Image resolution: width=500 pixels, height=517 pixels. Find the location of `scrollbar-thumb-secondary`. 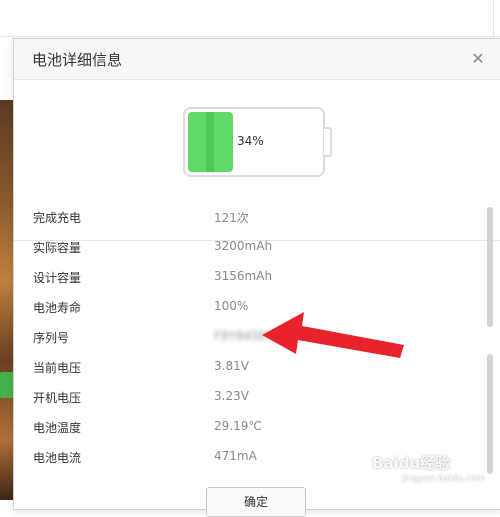

scrollbar-thumb-secondary is located at coordinates (490, 414).